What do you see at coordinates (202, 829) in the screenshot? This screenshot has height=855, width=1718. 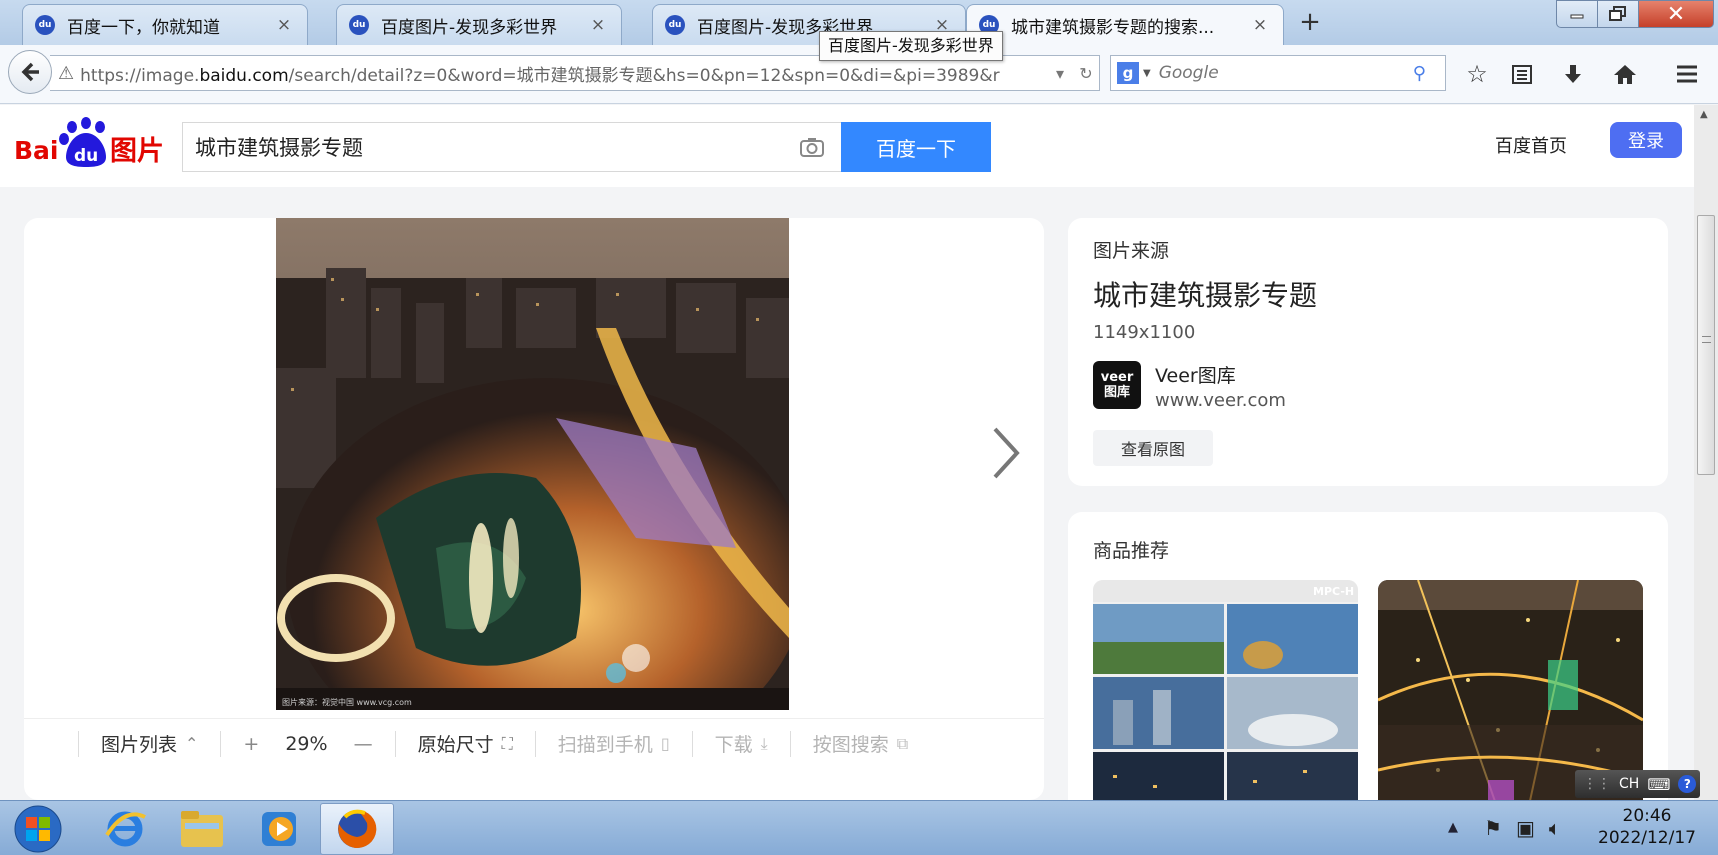 I see `taskbar-explorer` at bounding box center [202, 829].